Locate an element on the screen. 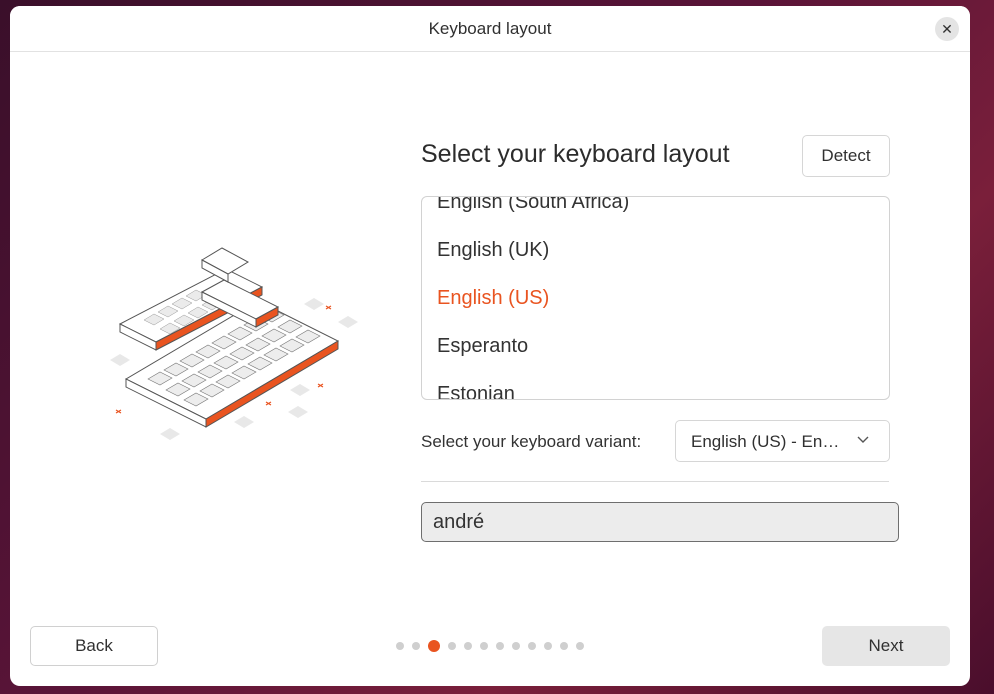  close-icon: ✕ is located at coordinates (947, 29).